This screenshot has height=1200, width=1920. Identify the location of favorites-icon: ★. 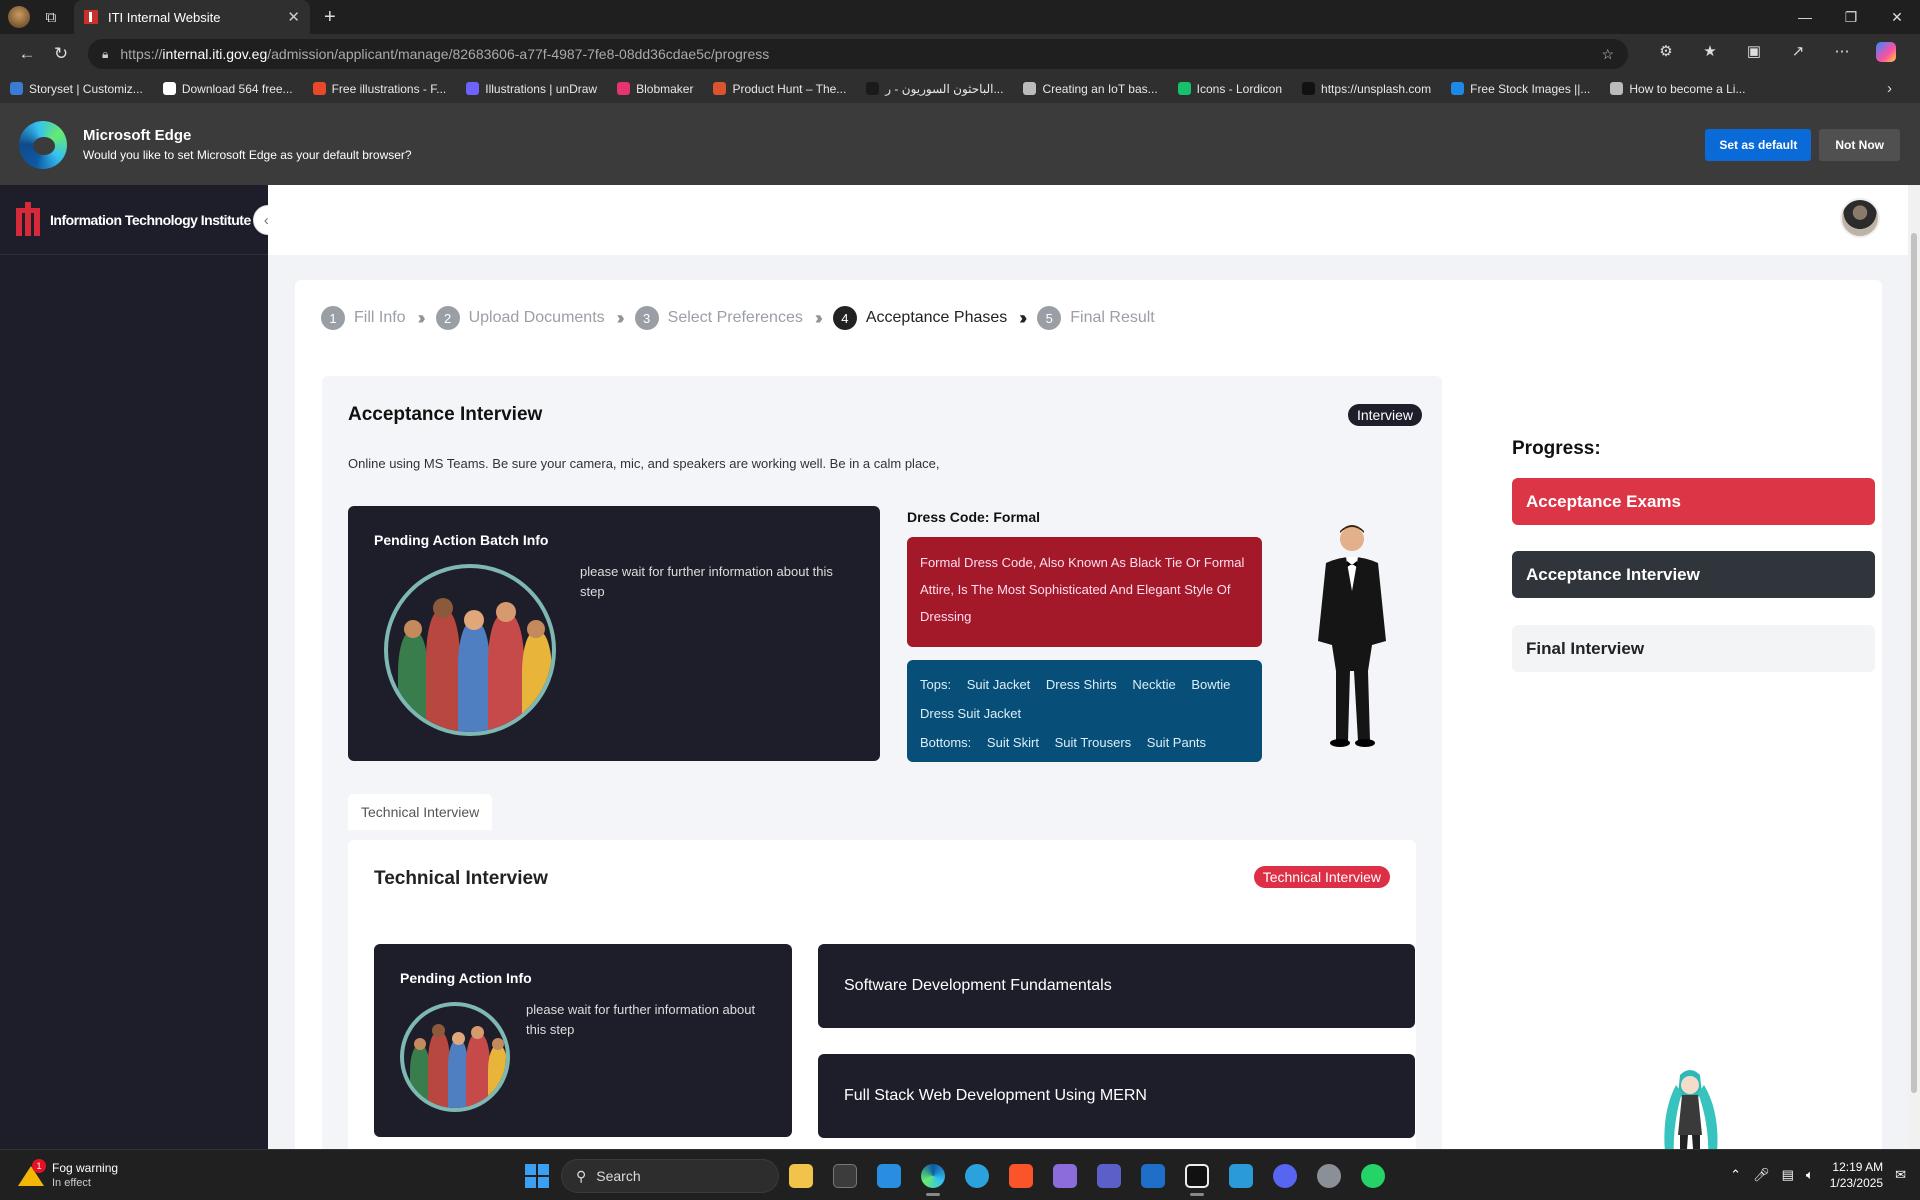
(1710, 54).